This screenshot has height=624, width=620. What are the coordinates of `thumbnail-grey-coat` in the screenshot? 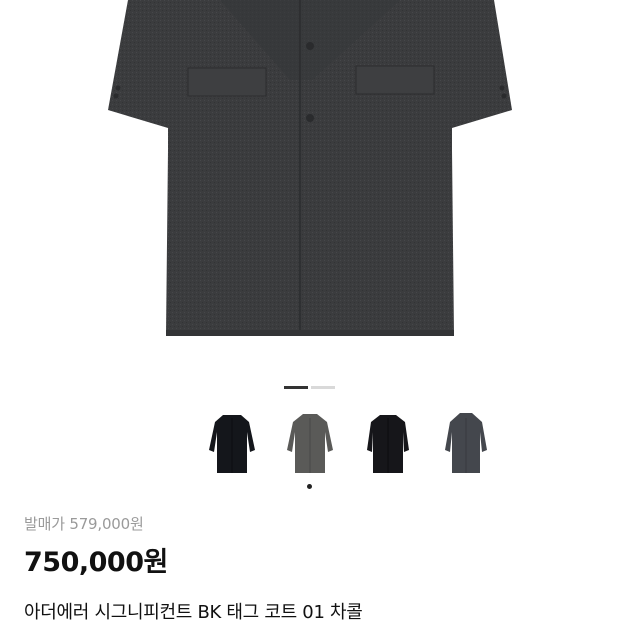 It's located at (310, 443).